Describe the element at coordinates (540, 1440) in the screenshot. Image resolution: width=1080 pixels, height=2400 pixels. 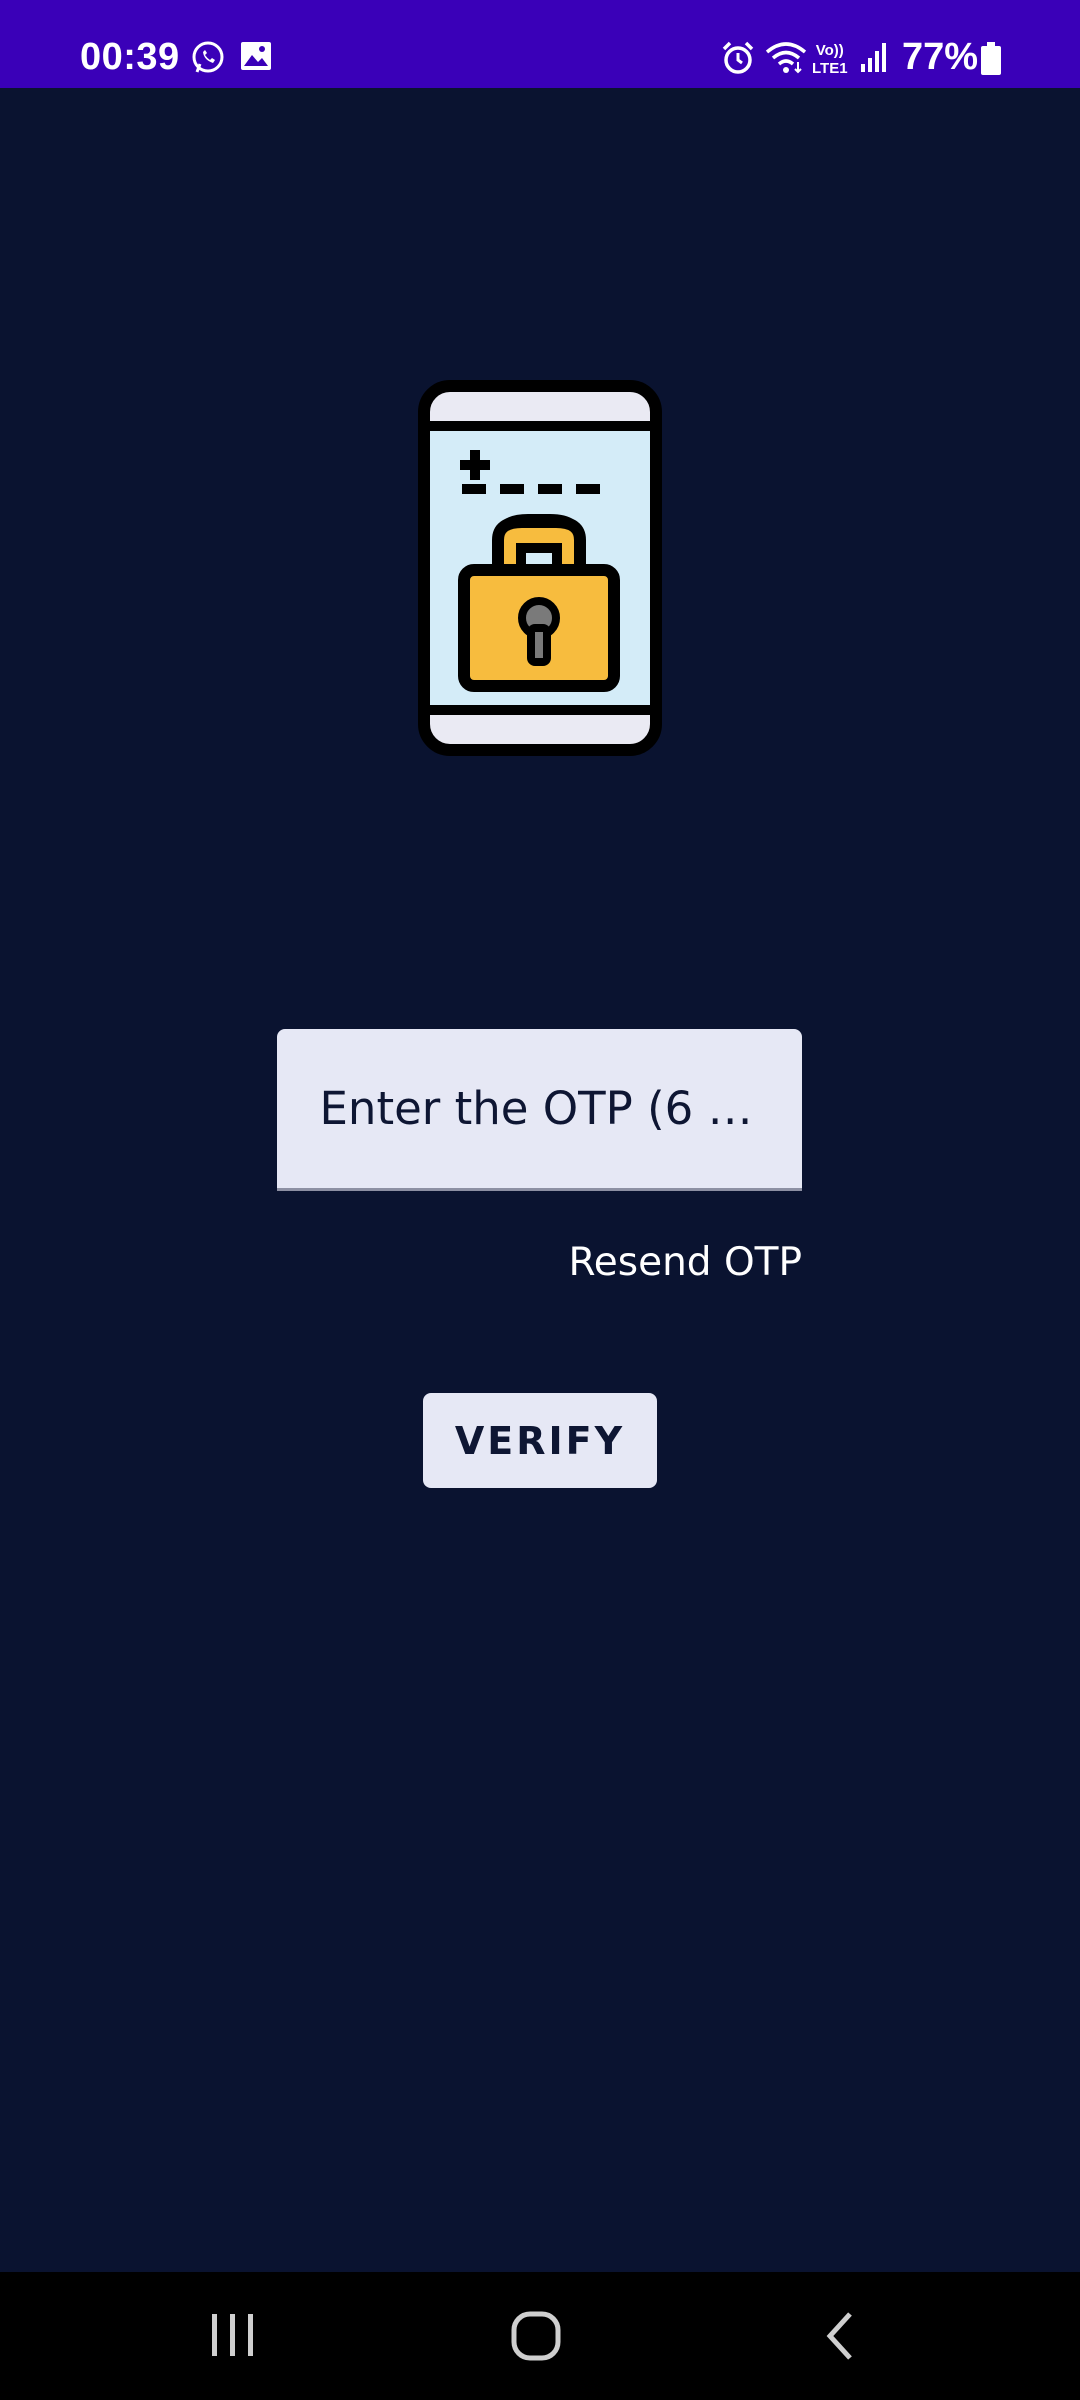
I see `verify-button: VERIFY` at that location.